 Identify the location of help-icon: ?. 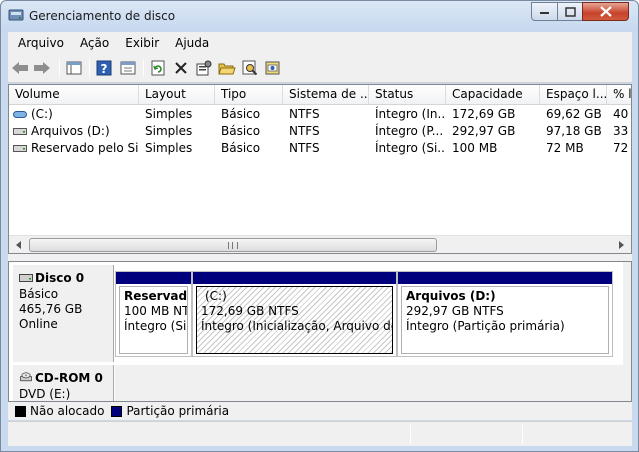
(104, 68).